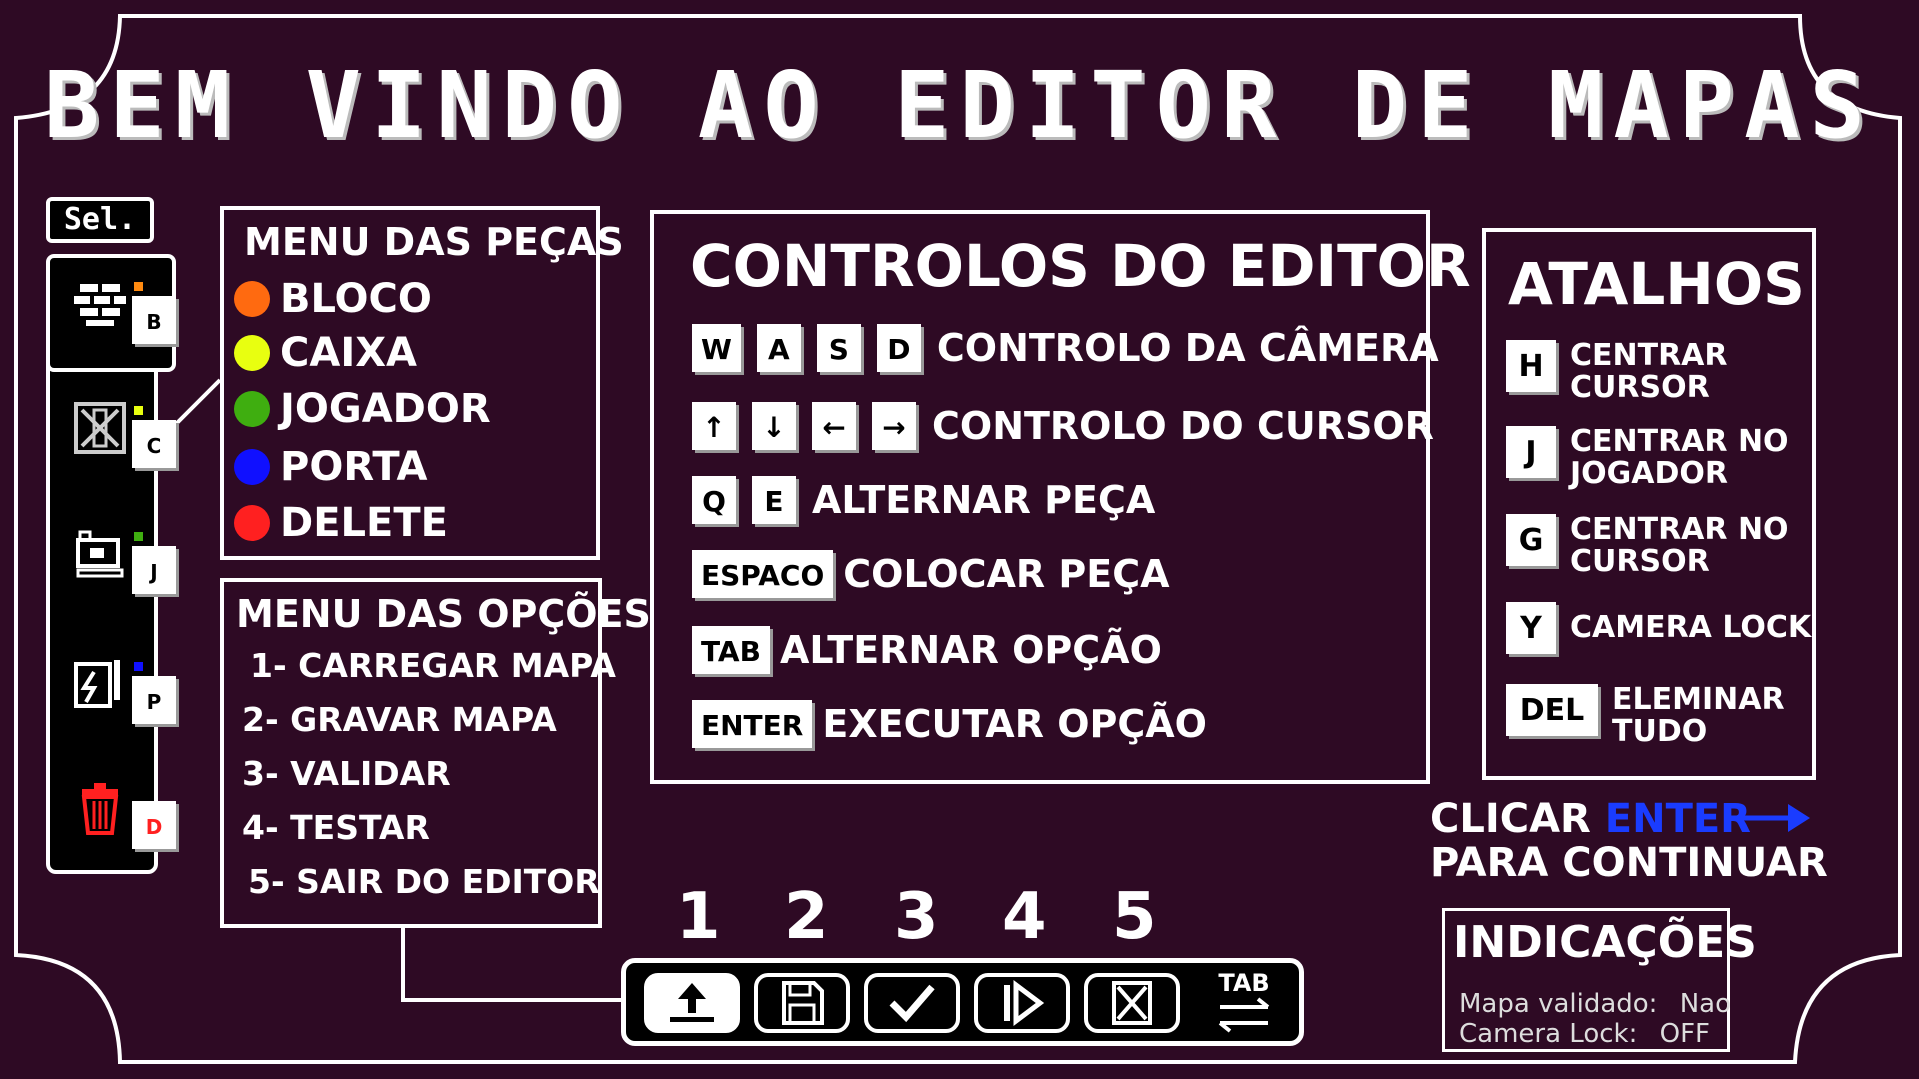 The image size is (1919, 1079). What do you see at coordinates (959, 105) in the screenshot?
I see `page-title: BEM VINDO AO EDITOR DE MAPAS` at bounding box center [959, 105].